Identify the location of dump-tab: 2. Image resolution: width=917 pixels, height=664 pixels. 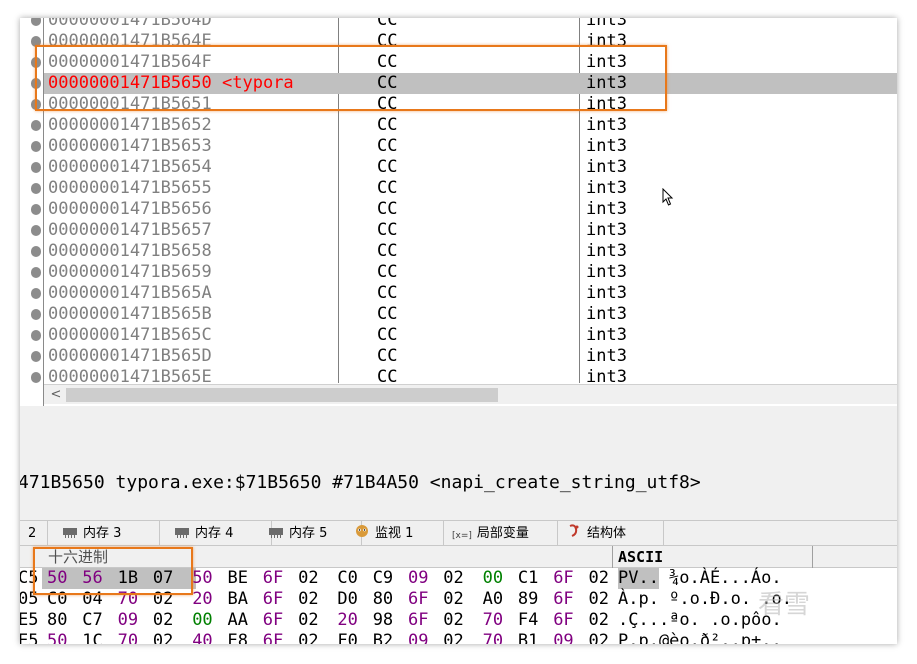
(34, 534).